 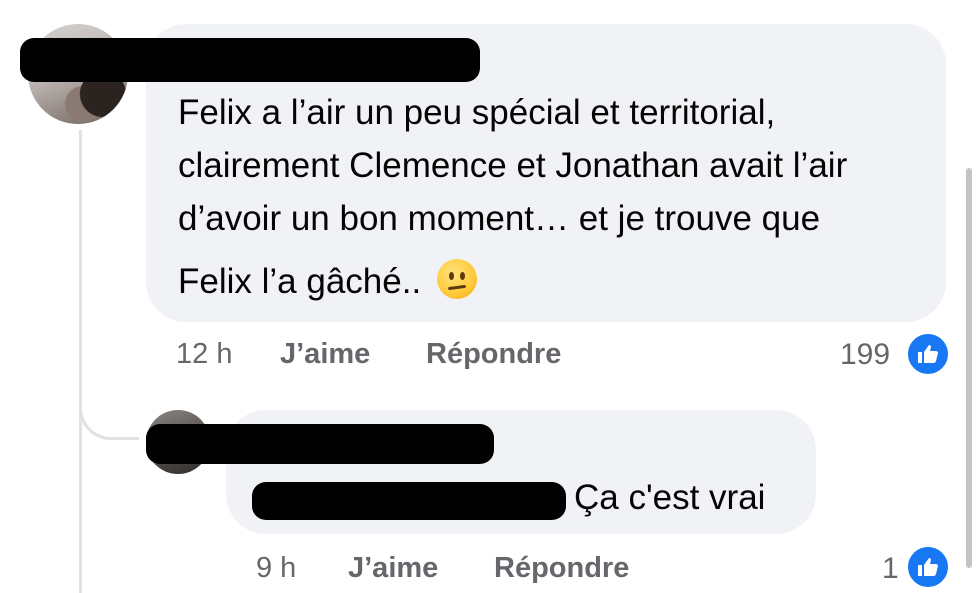 What do you see at coordinates (80, 361) in the screenshot?
I see `thread-line` at bounding box center [80, 361].